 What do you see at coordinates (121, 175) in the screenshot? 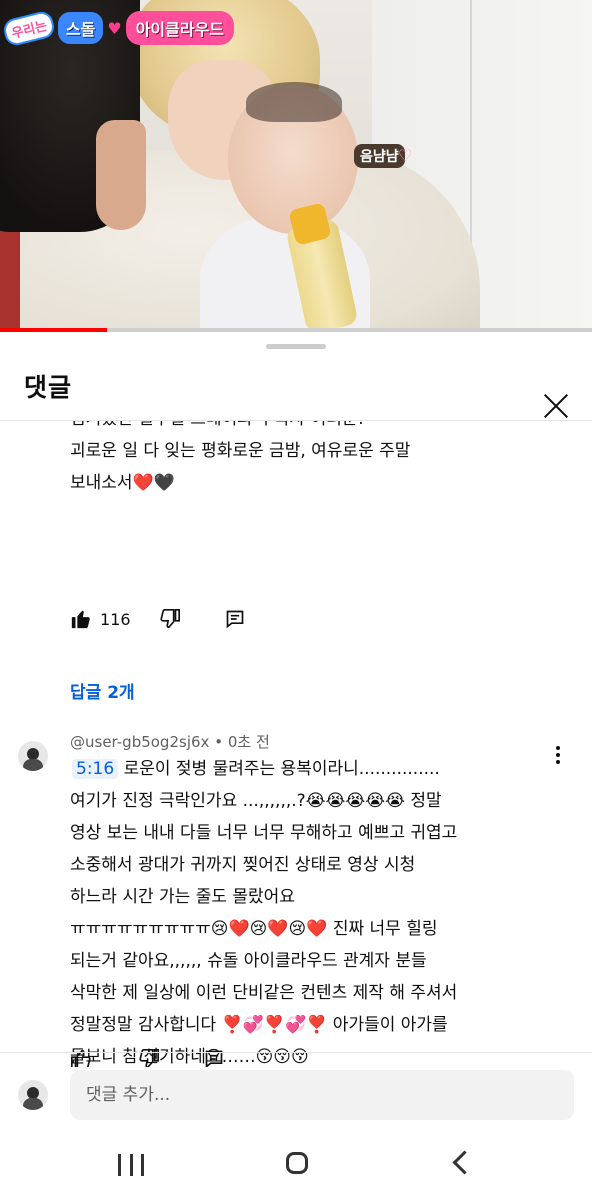
I see `video-left-person-face` at bounding box center [121, 175].